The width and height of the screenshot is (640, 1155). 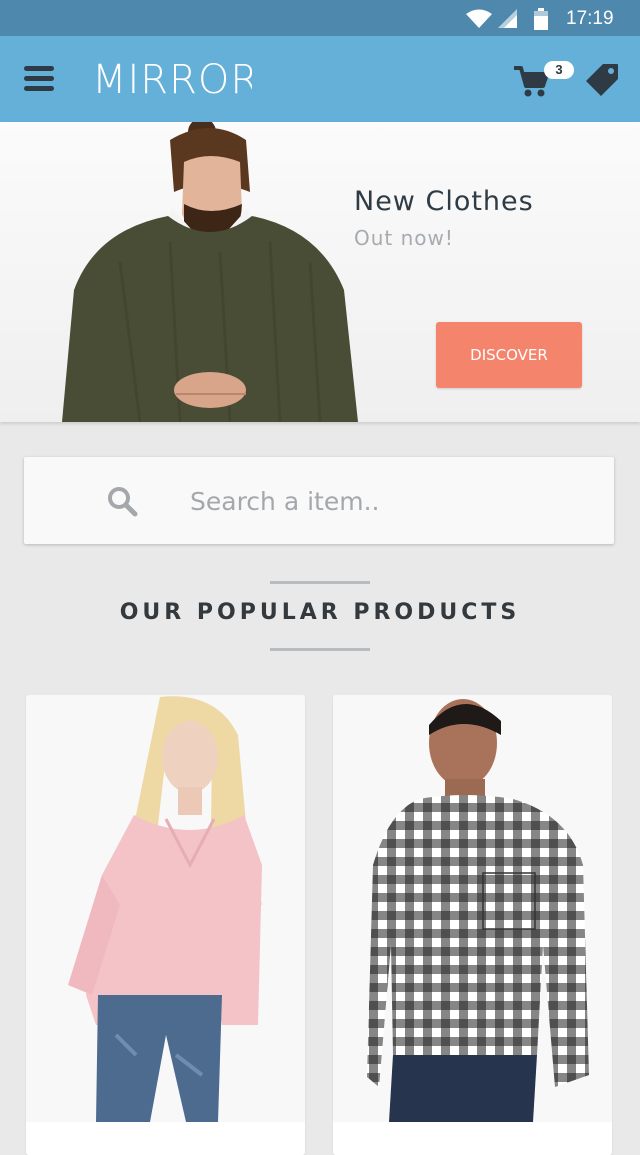 I want to click on hero-model-image, so click(x=210, y=272).